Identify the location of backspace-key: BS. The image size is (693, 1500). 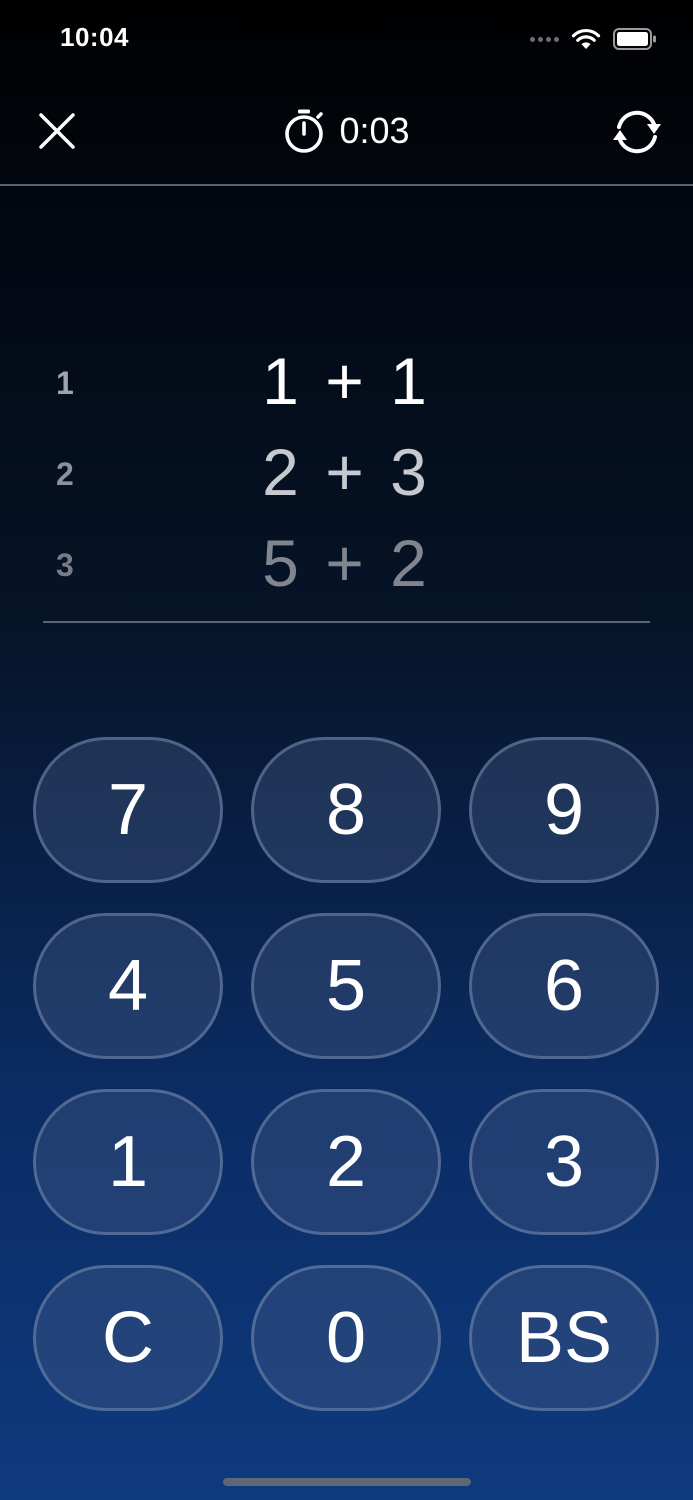
(564, 1338).